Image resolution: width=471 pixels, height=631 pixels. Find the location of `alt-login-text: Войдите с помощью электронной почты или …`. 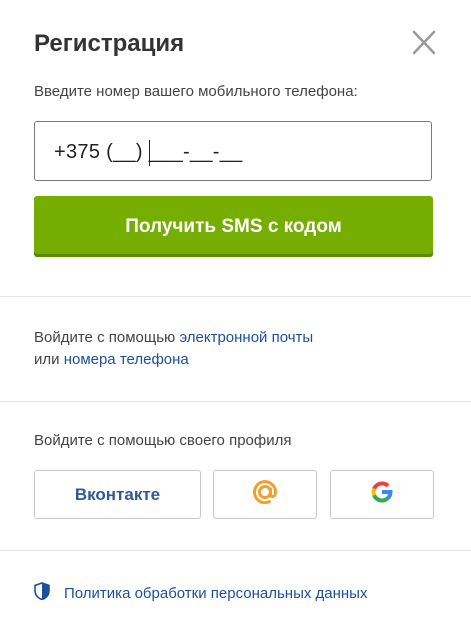

alt-login-text: Войдите с помощью электронной почты или … is located at coordinates (173, 349).